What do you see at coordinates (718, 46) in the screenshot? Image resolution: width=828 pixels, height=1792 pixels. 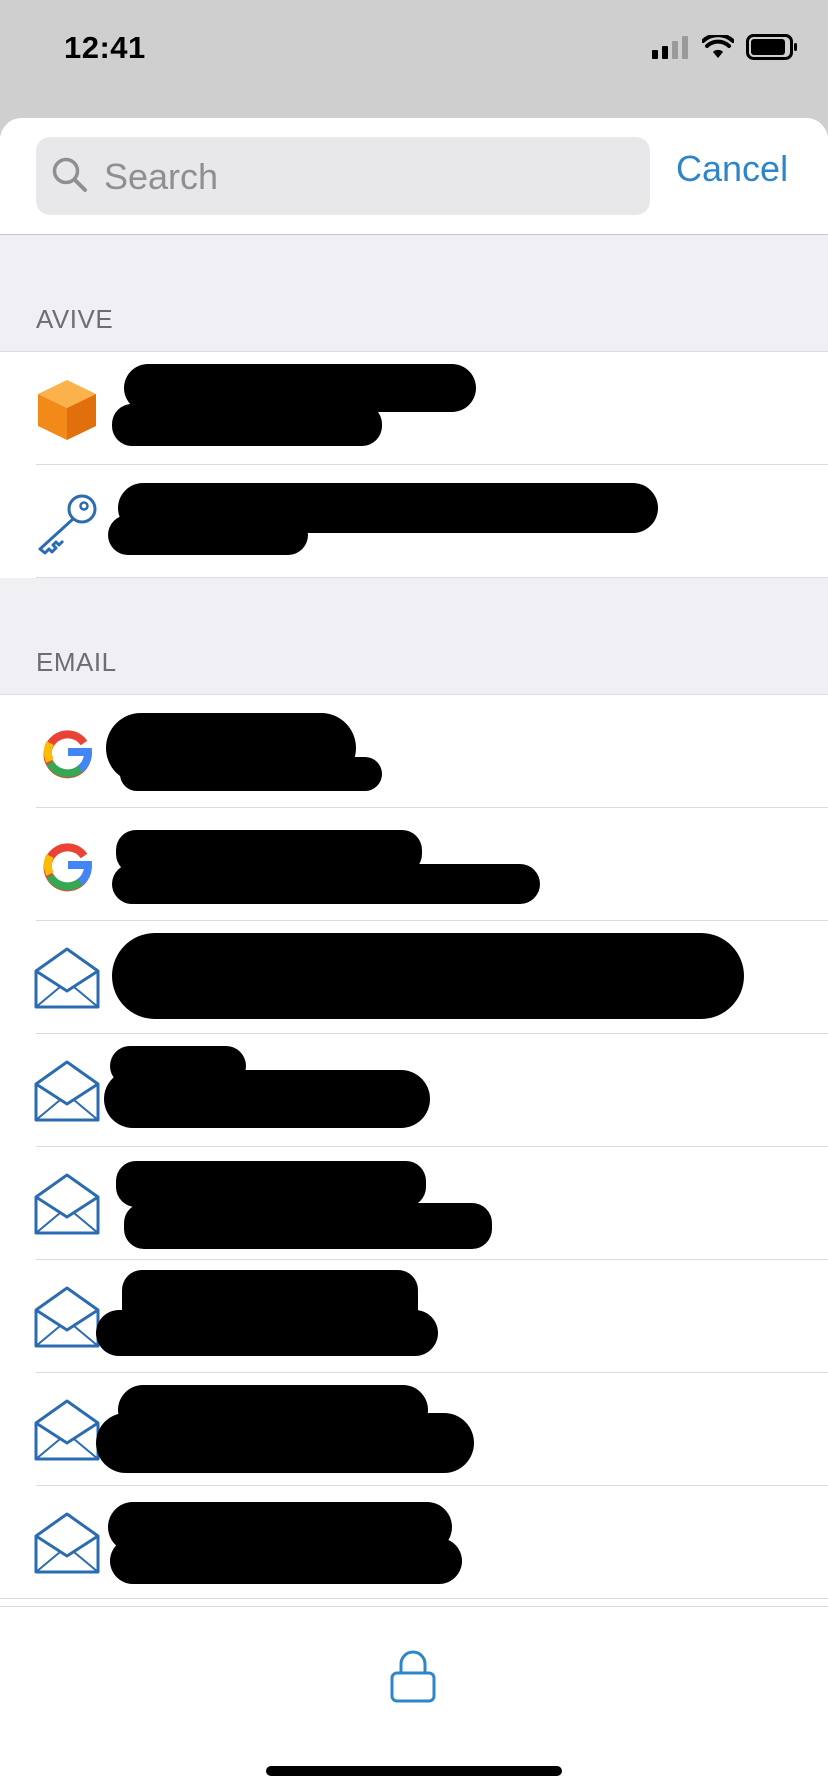 I see `wifi-icon` at bounding box center [718, 46].